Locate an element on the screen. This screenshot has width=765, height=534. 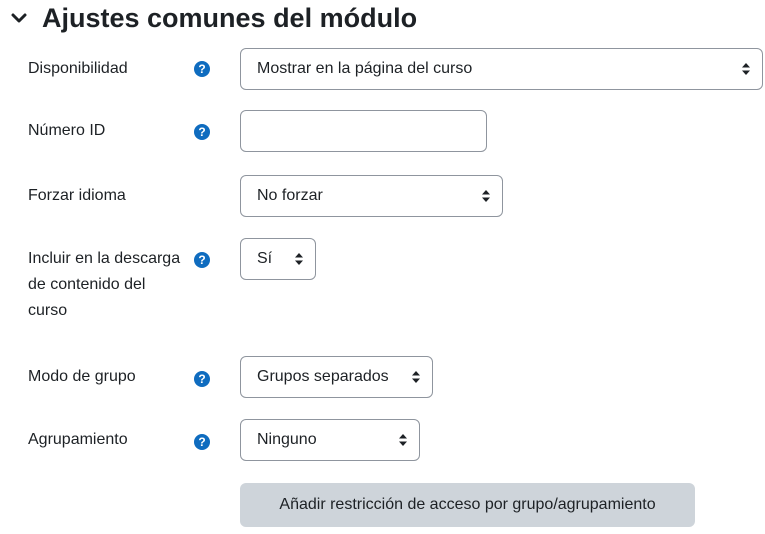
idnumber-input is located at coordinates (363, 131).